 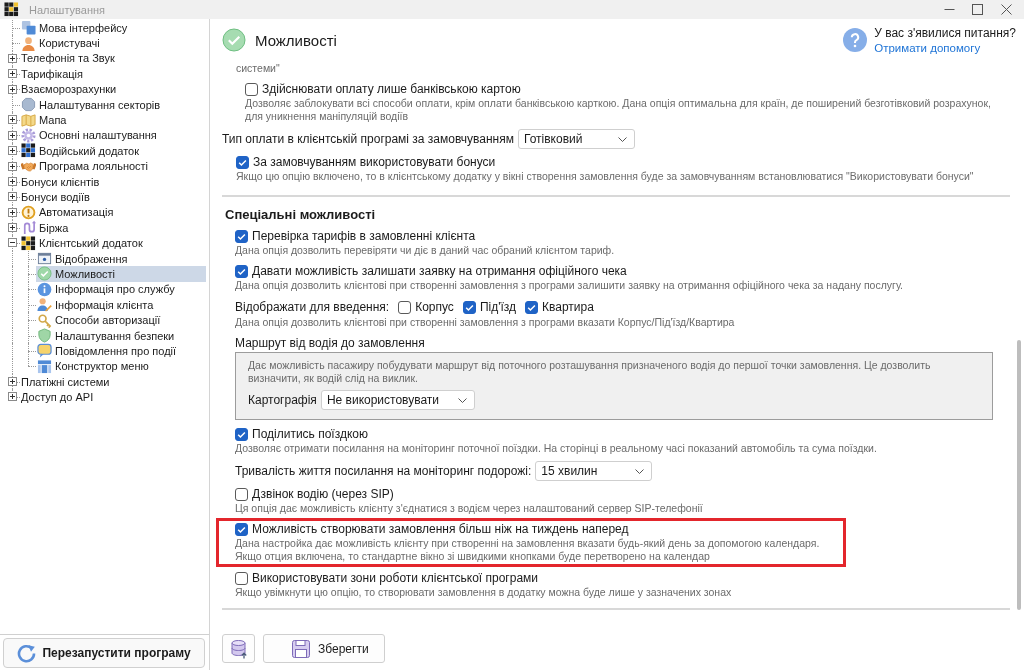 What do you see at coordinates (113, 28) in the screenshot?
I see `tree-item: Мова інтерфейсу` at bounding box center [113, 28].